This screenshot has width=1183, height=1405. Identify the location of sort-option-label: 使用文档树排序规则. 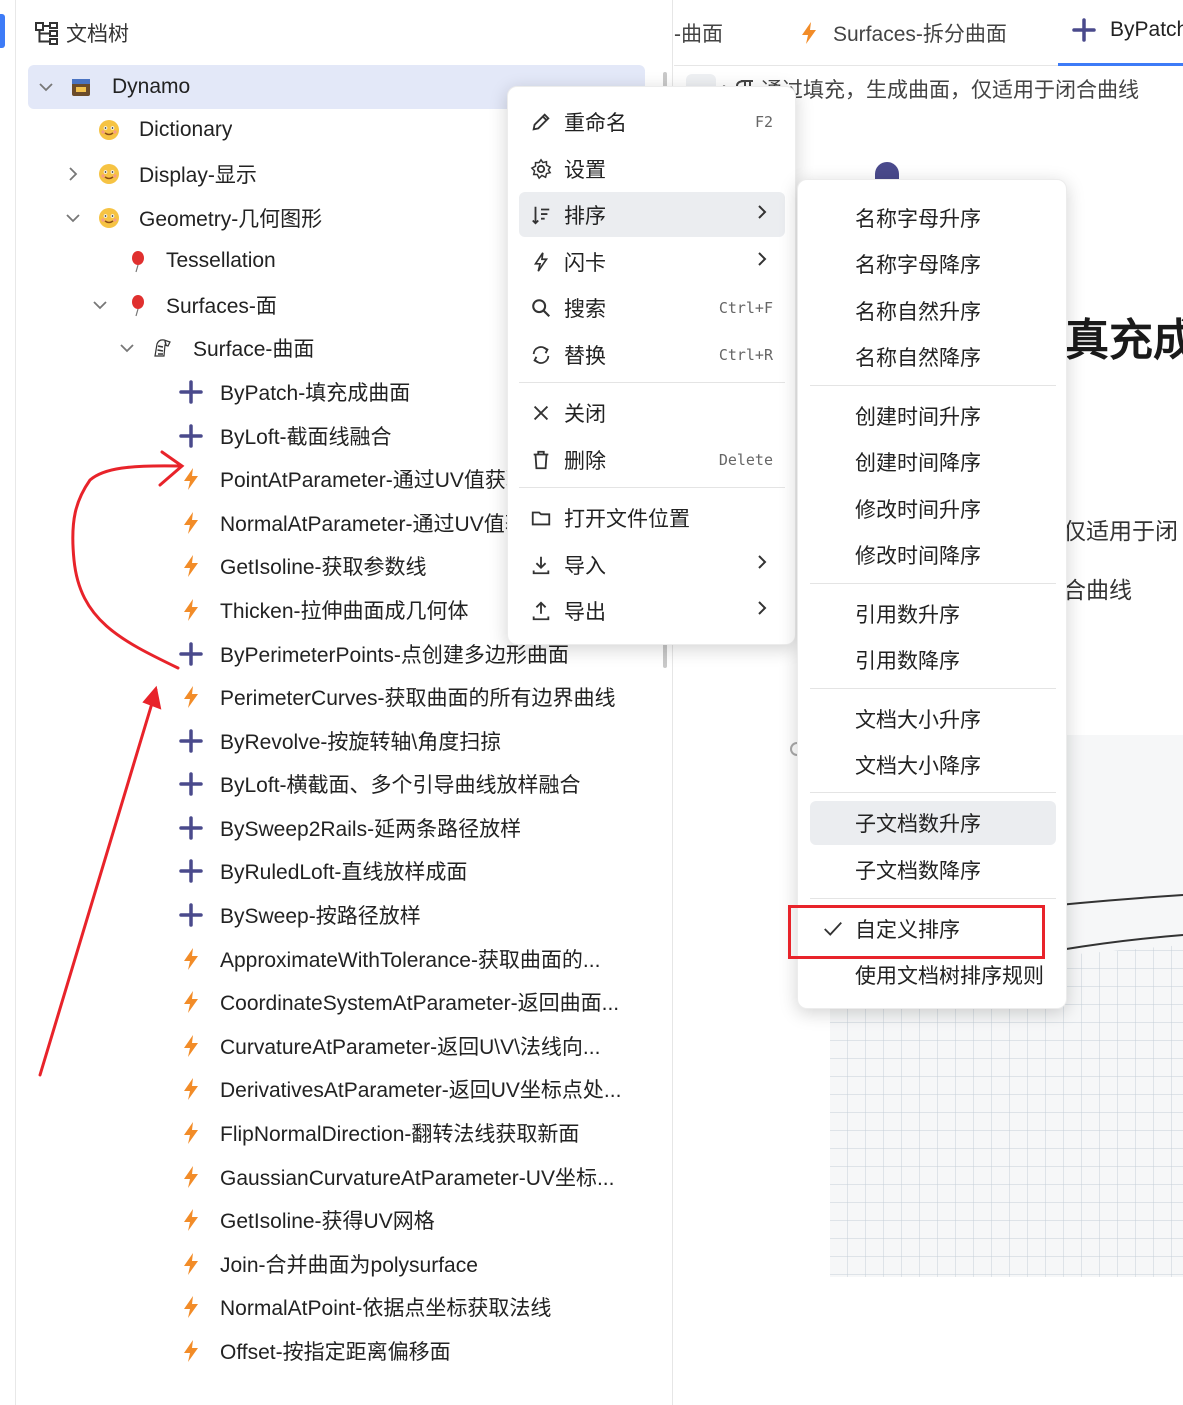
(949, 976).